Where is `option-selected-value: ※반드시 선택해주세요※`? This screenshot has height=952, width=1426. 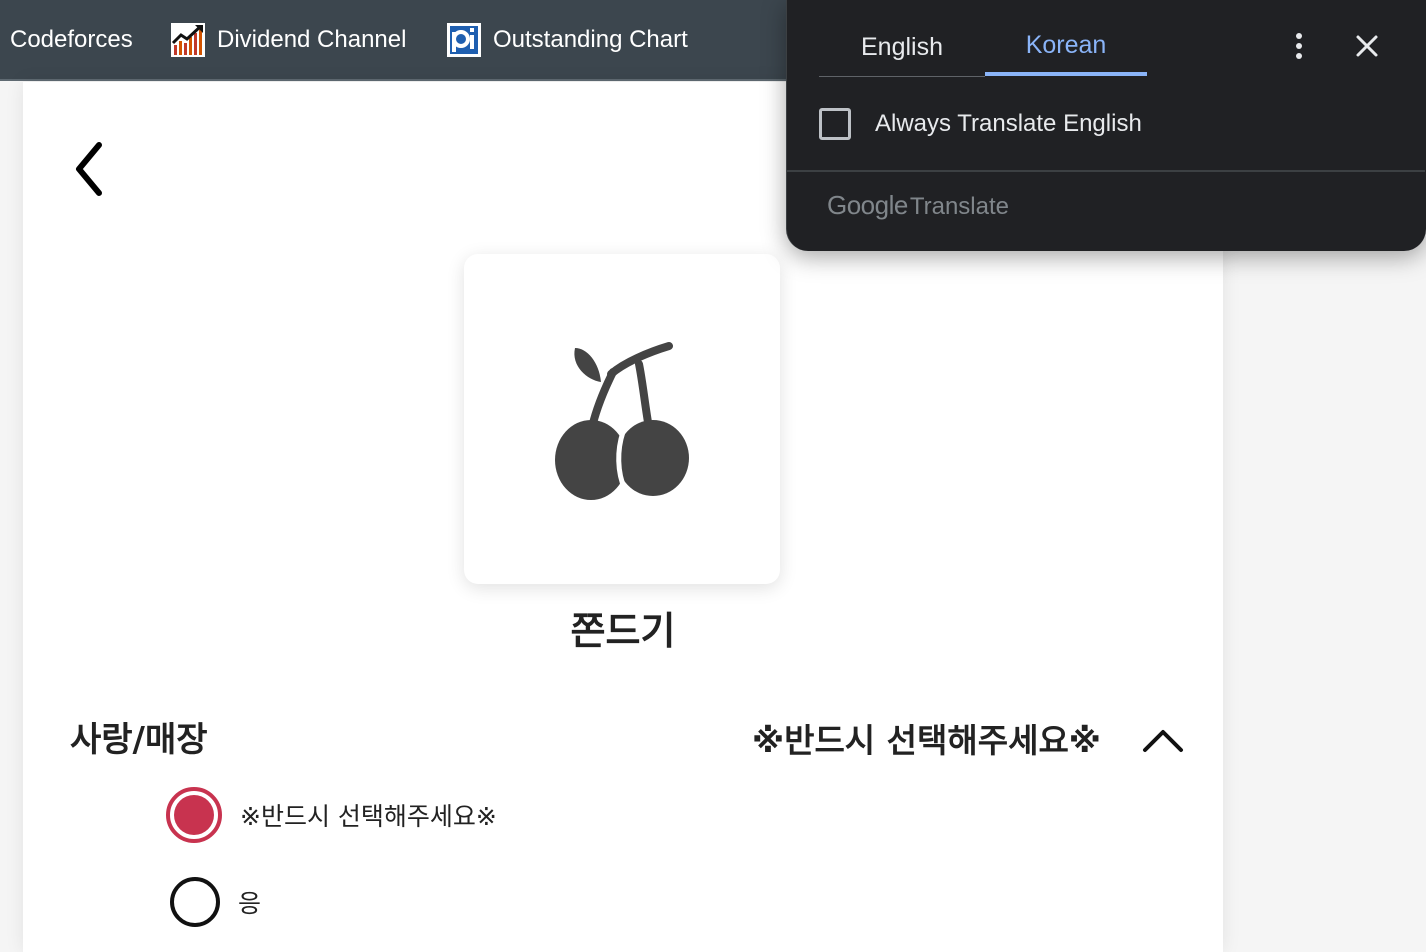
option-selected-value: ※반드시 선택해주세요※ is located at coordinates (926, 738).